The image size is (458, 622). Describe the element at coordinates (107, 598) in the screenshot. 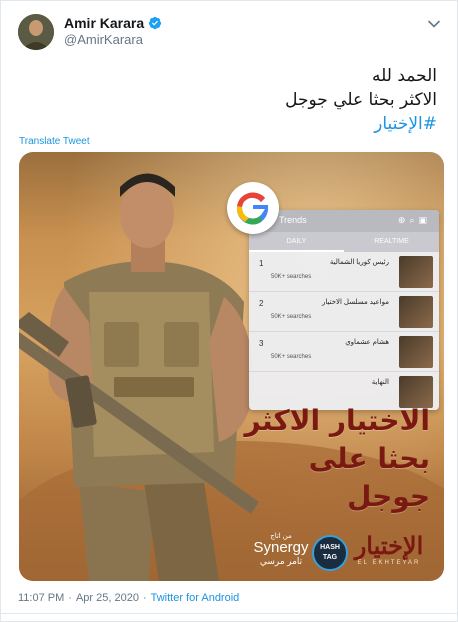

I see `tweet-date: Apr 25, 2020` at that location.